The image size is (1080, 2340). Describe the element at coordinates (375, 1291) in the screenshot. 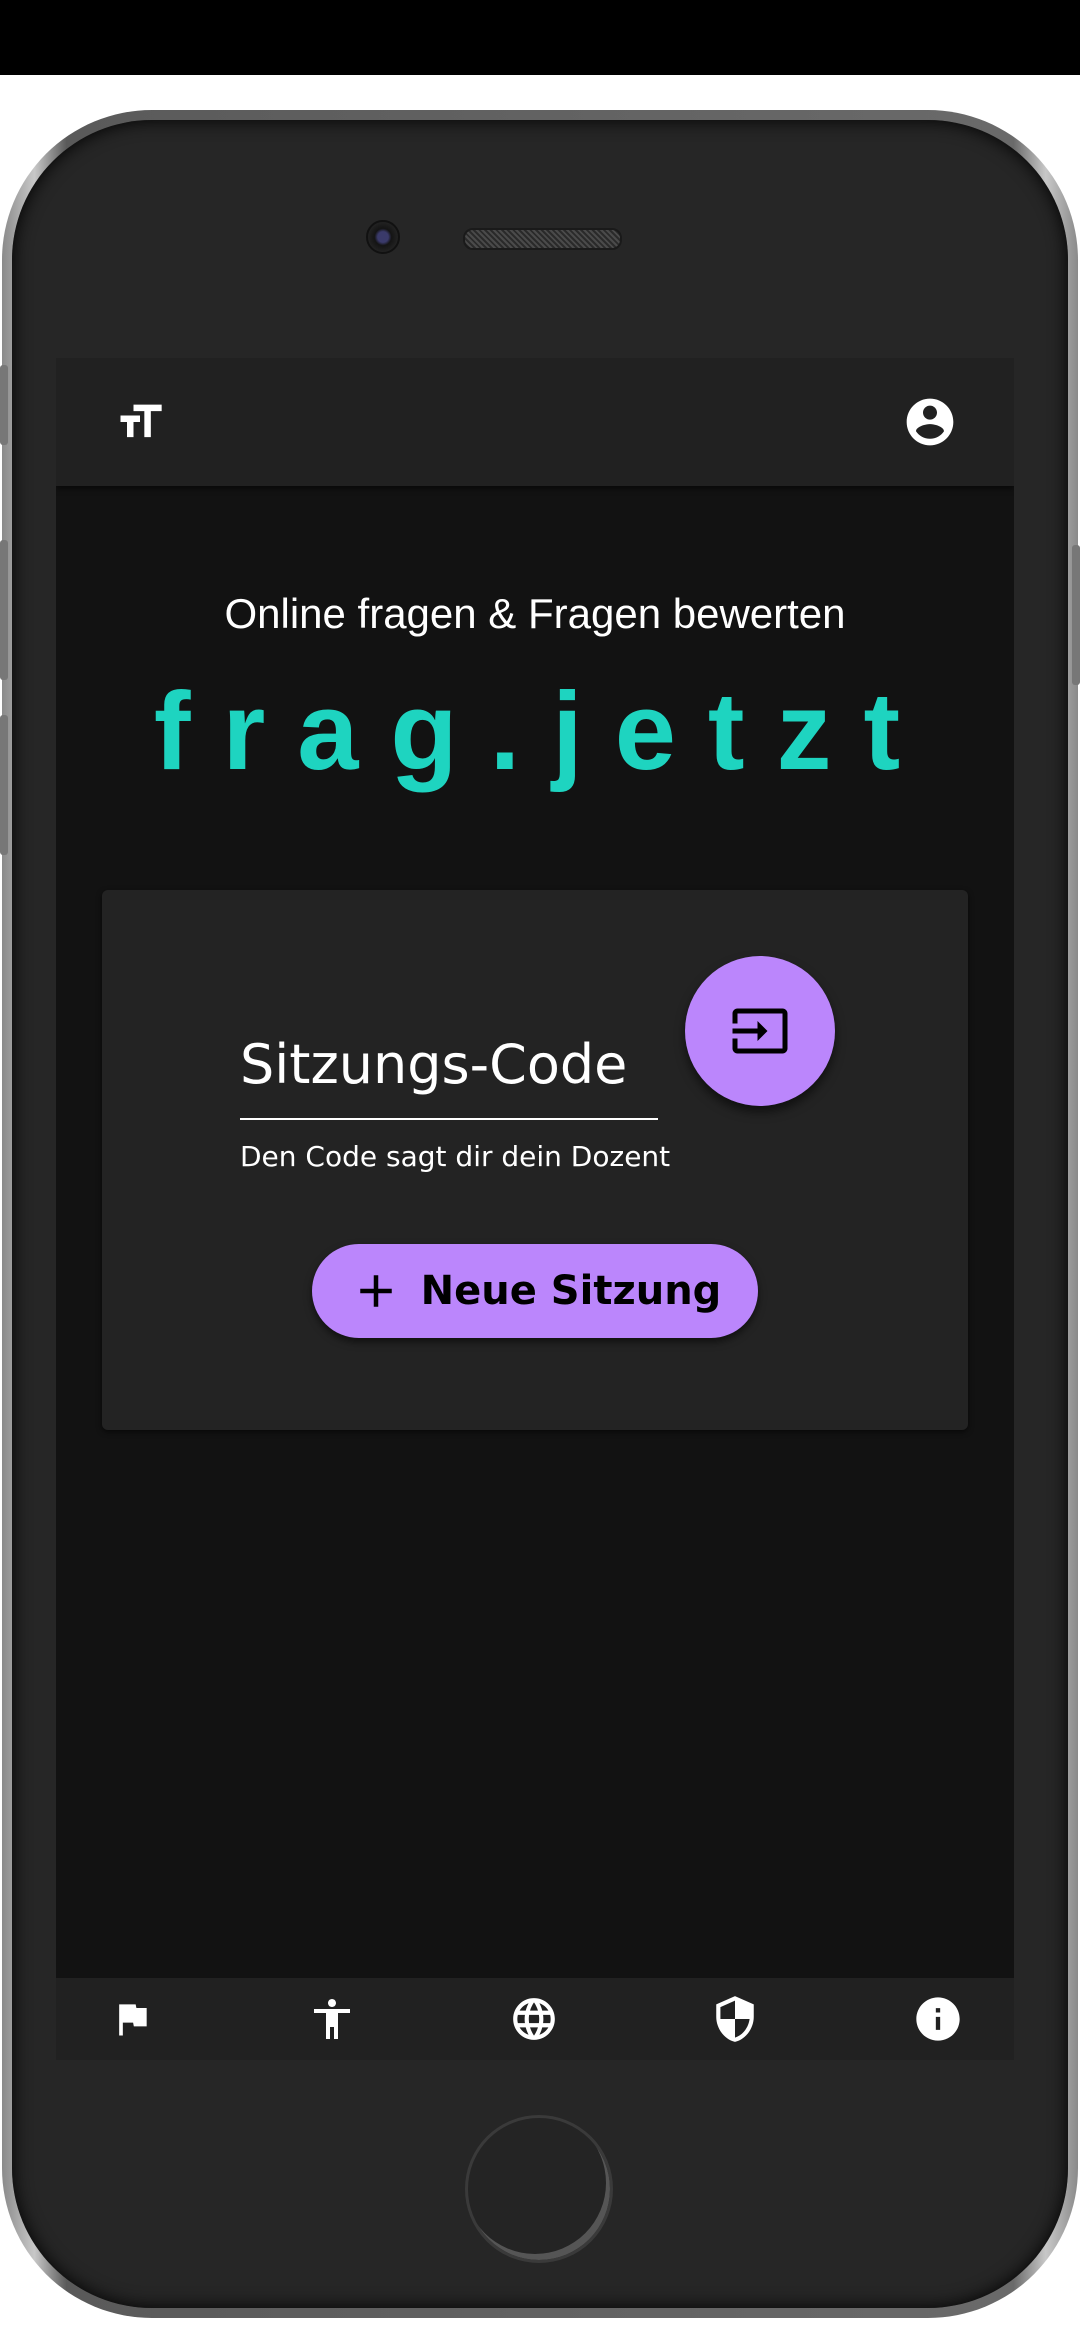

I see `plus-icon` at that location.